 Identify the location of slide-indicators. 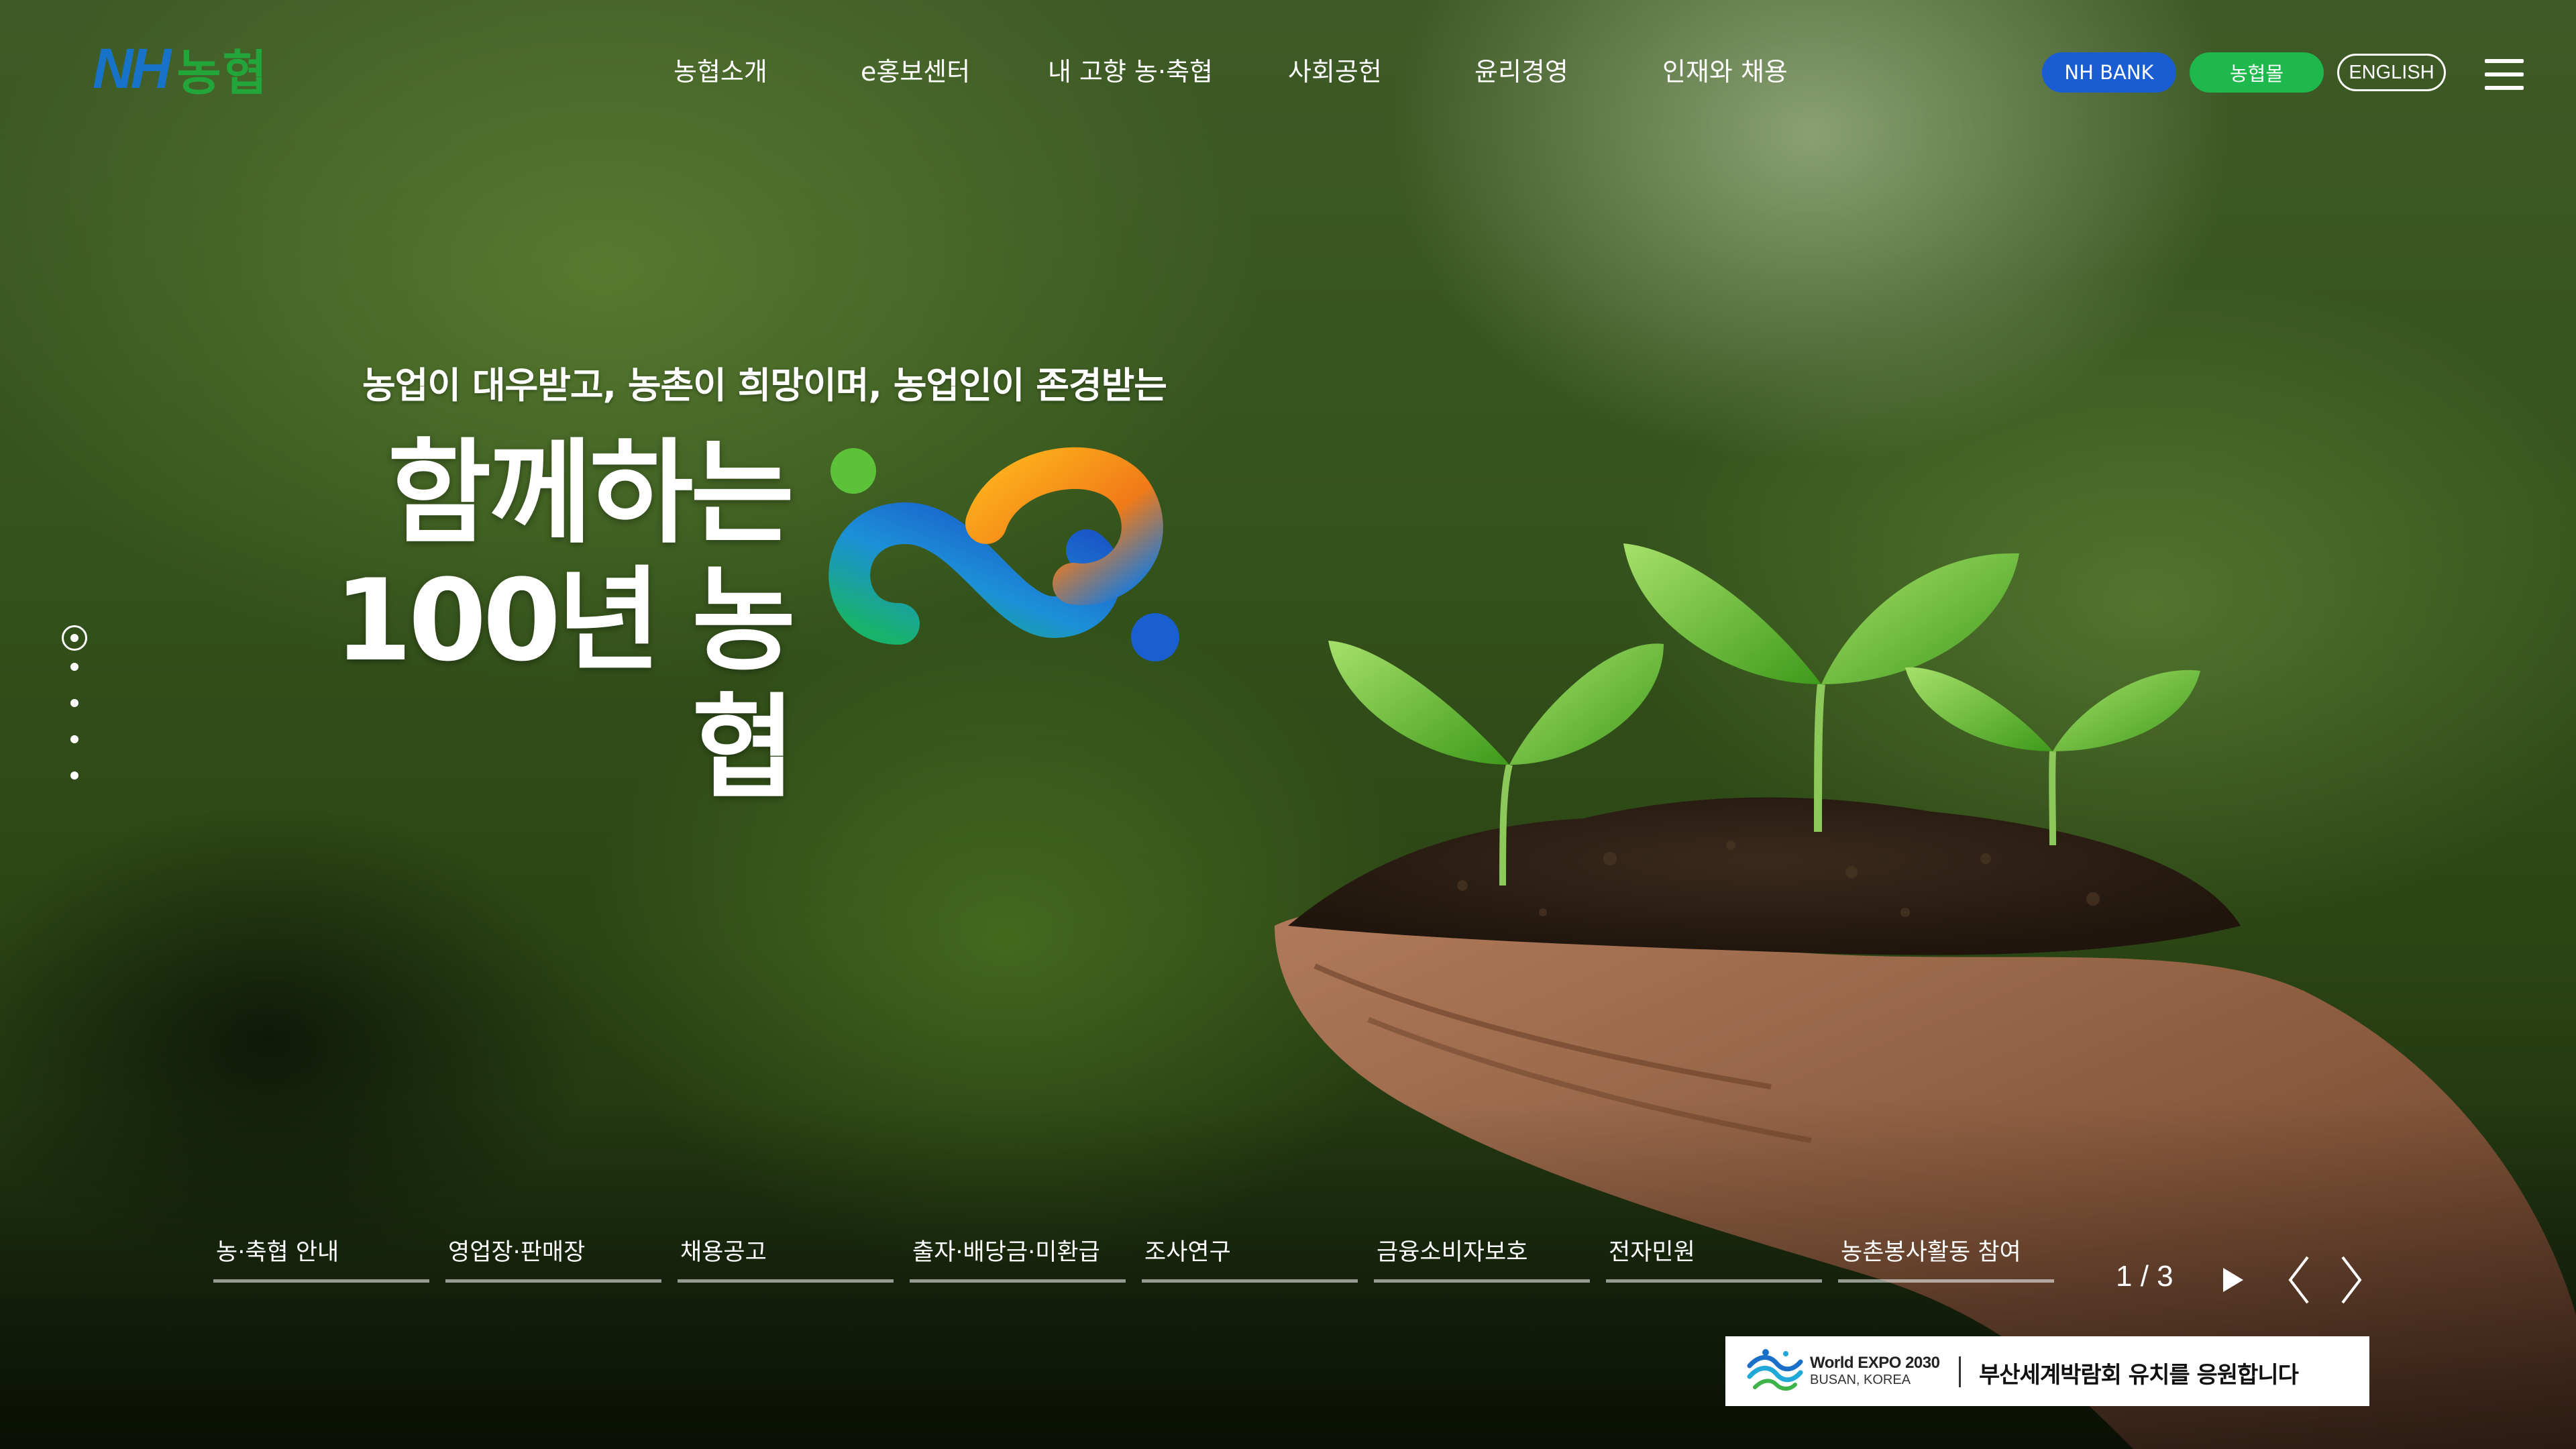
(76, 712).